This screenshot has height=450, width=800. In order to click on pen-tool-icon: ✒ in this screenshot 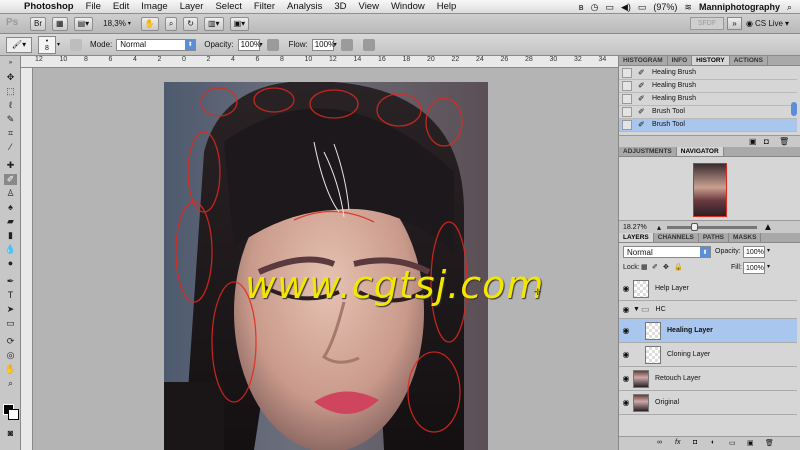, I will do `click(10, 281)`.